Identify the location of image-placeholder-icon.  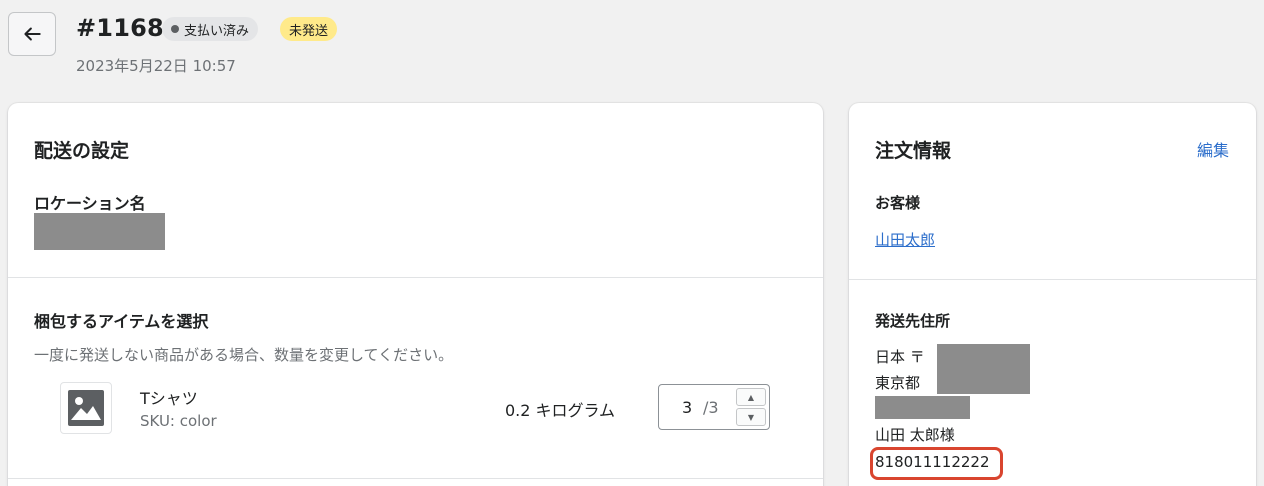
(86, 408).